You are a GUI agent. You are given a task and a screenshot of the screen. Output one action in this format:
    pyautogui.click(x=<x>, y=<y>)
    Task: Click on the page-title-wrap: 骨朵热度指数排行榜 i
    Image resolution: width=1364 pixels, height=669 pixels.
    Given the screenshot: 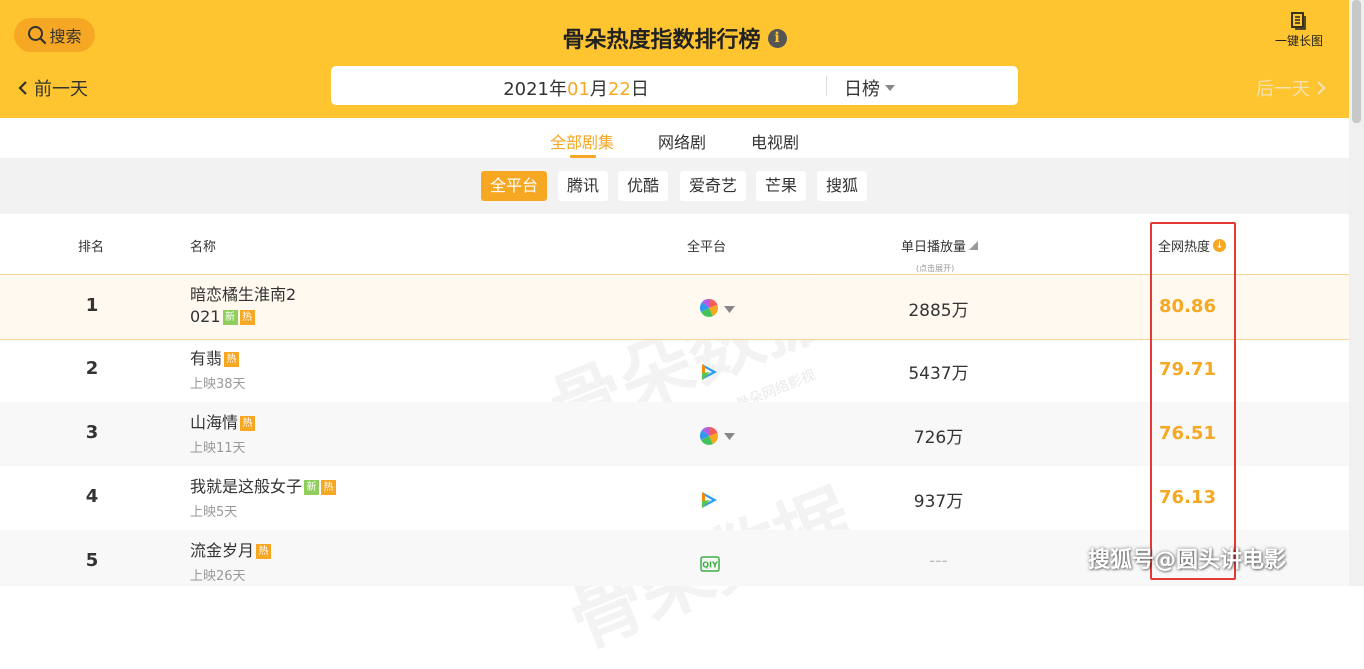 What is the action you would take?
    pyautogui.click(x=674, y=38)
    